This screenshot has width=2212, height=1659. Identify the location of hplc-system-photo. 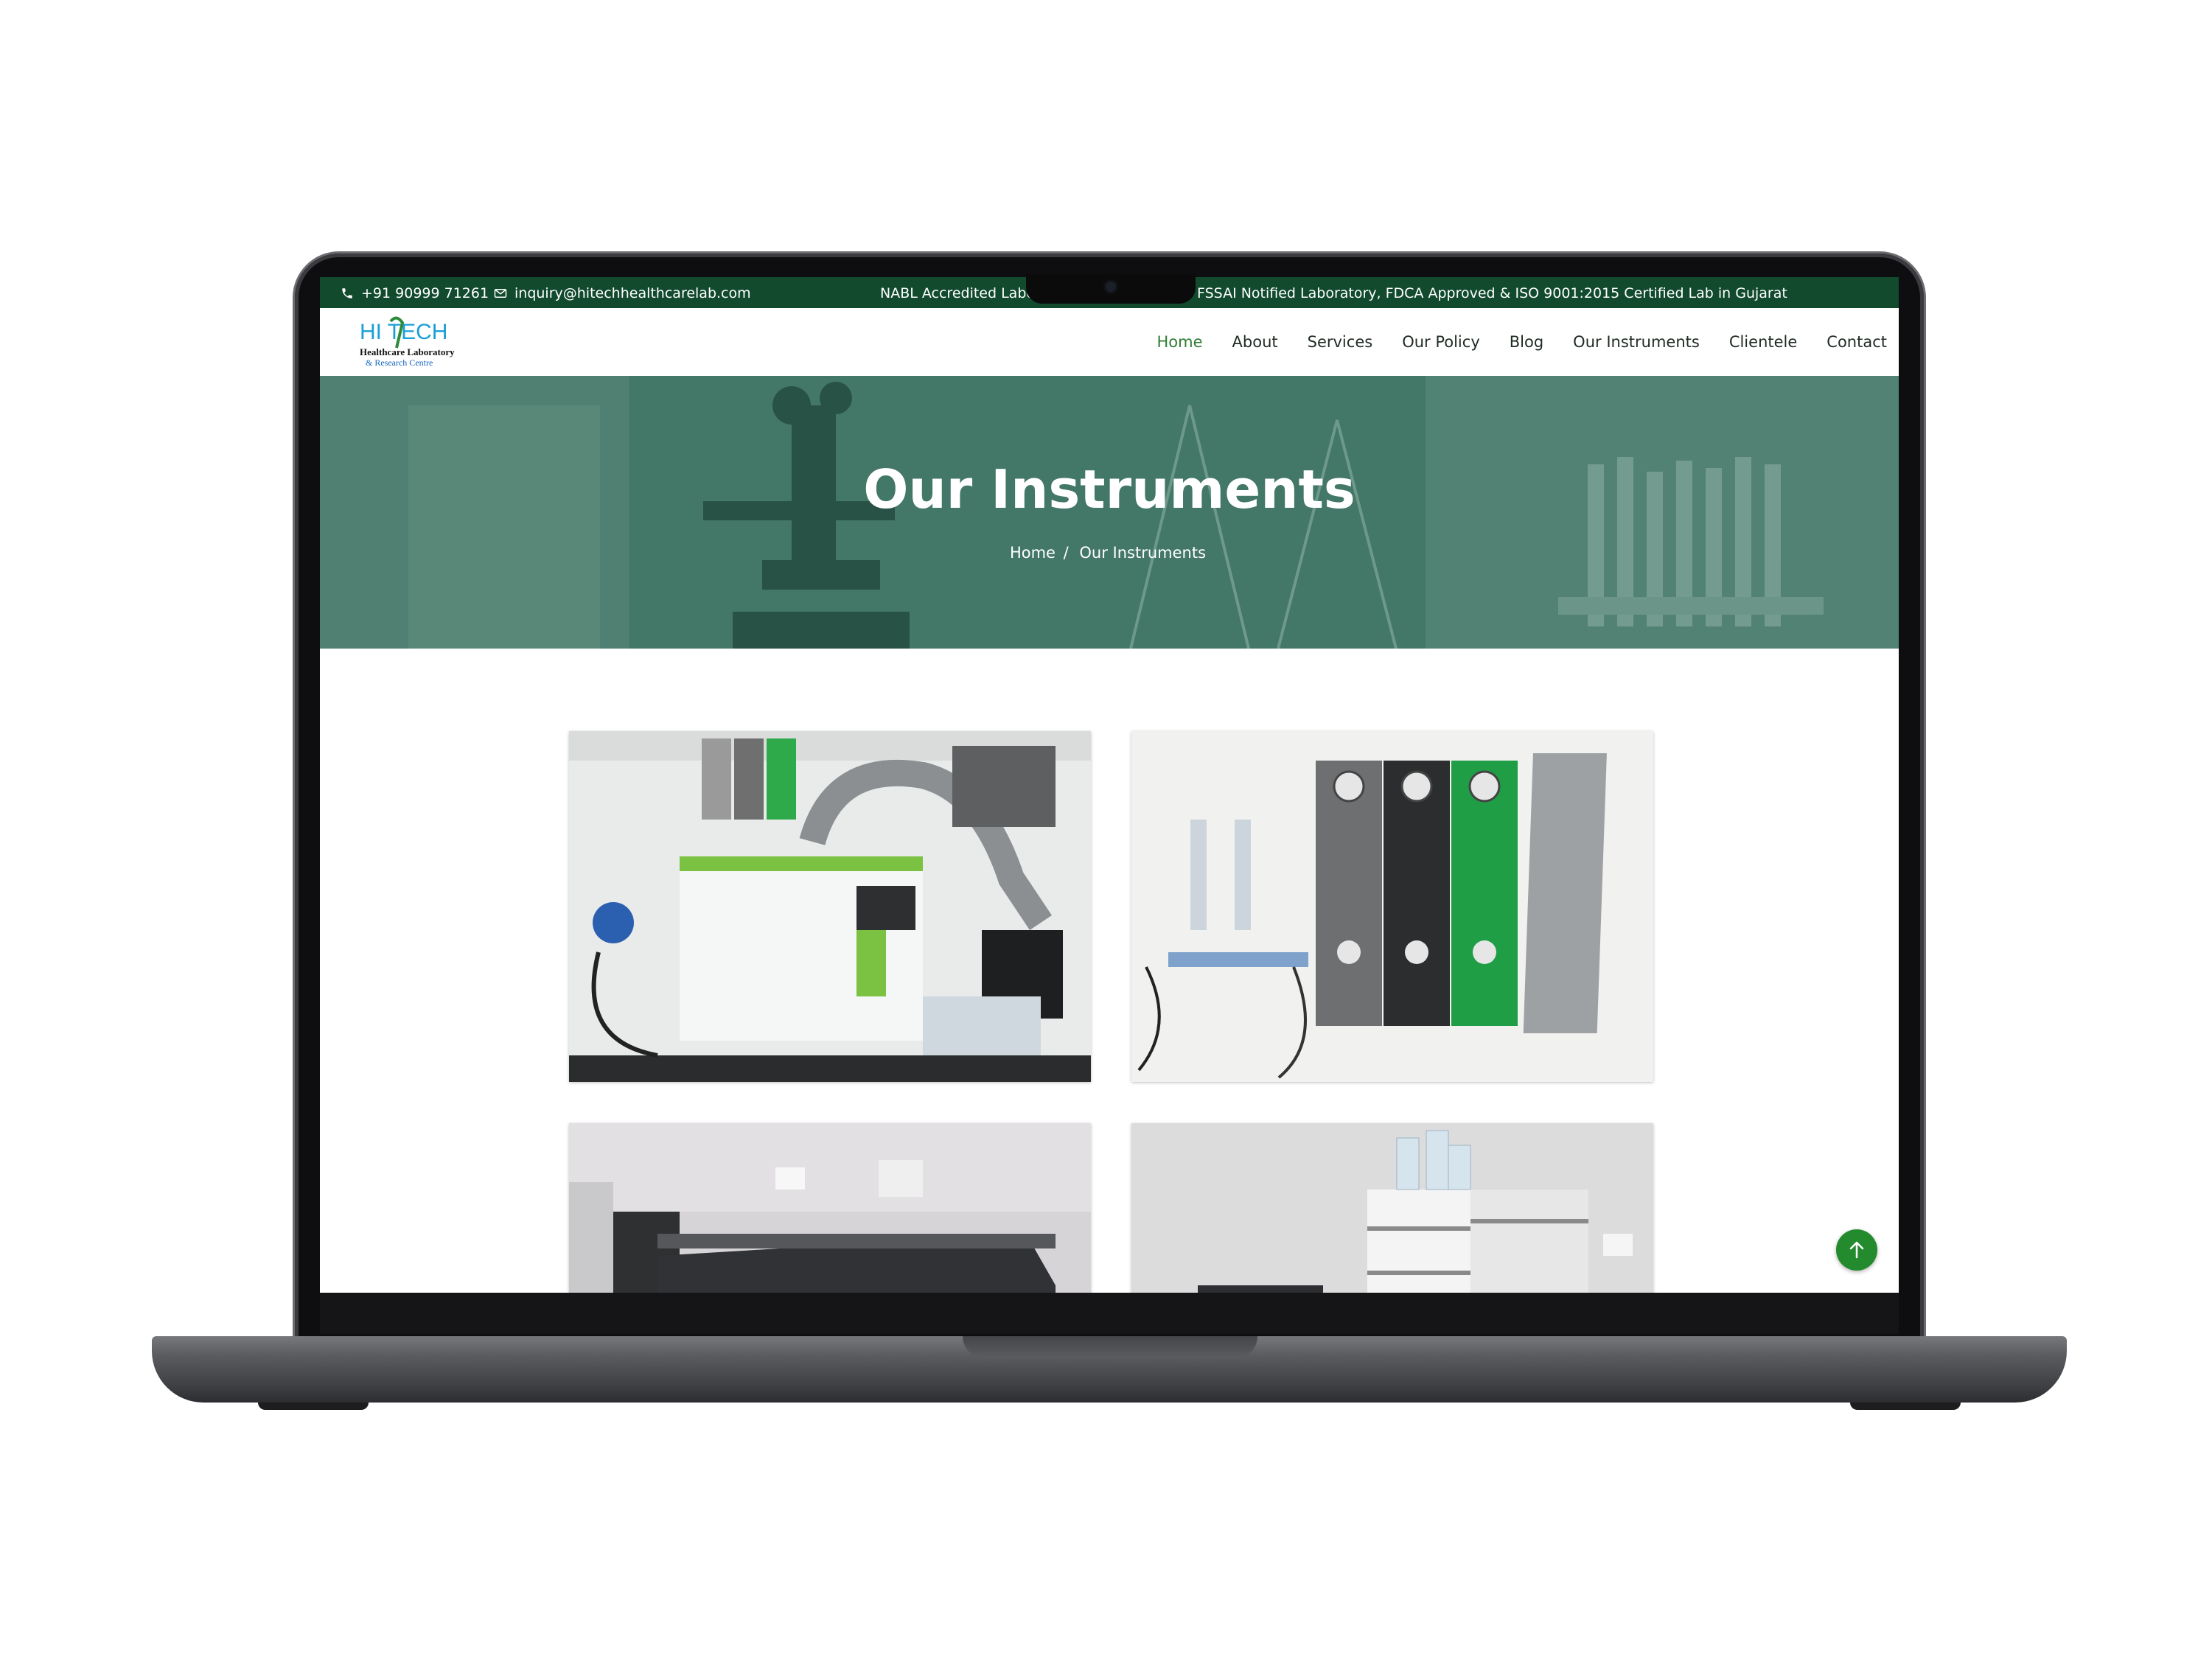
(1392, 1208).